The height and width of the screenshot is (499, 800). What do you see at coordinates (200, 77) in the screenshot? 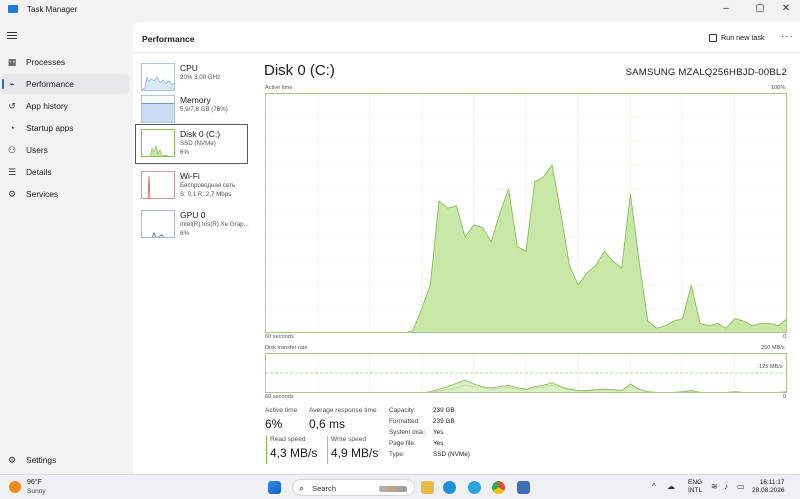
I see `resource-detail: 20% 3,00 GHz` at bounding box center [200, 77].